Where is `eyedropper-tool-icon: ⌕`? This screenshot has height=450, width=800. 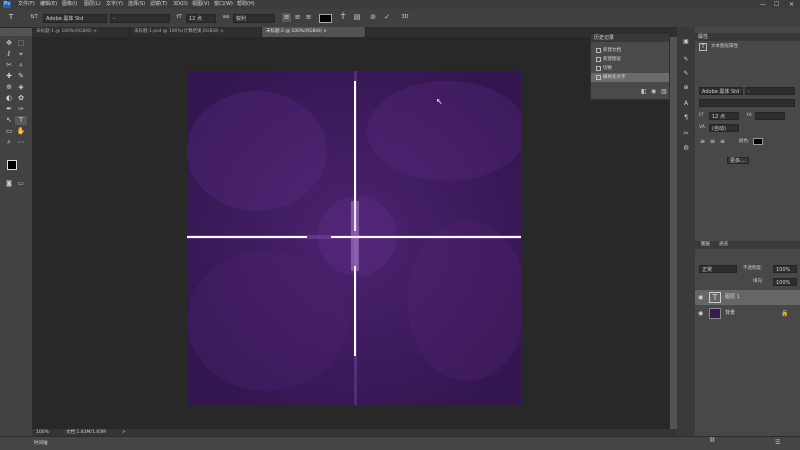
eyedropper-tool-icon: ⌕ is located at coordinates (21, 65).